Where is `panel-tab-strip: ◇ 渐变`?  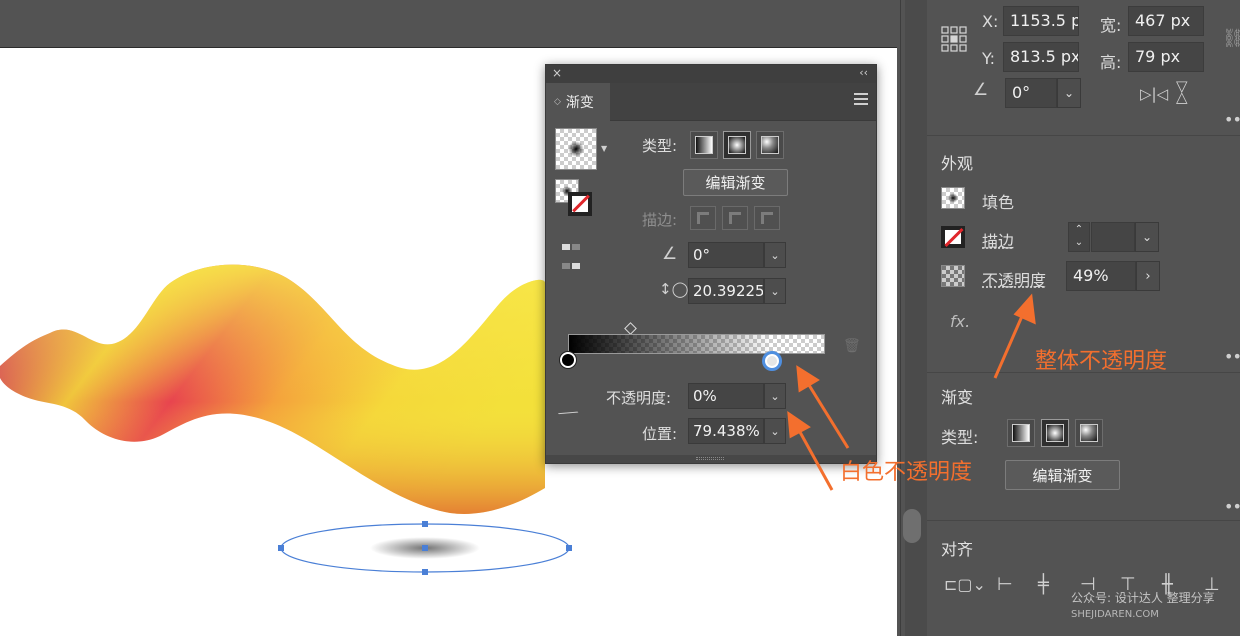 panel-tab-strip: ◇ 渐变 is located at coordinates (711, 102).